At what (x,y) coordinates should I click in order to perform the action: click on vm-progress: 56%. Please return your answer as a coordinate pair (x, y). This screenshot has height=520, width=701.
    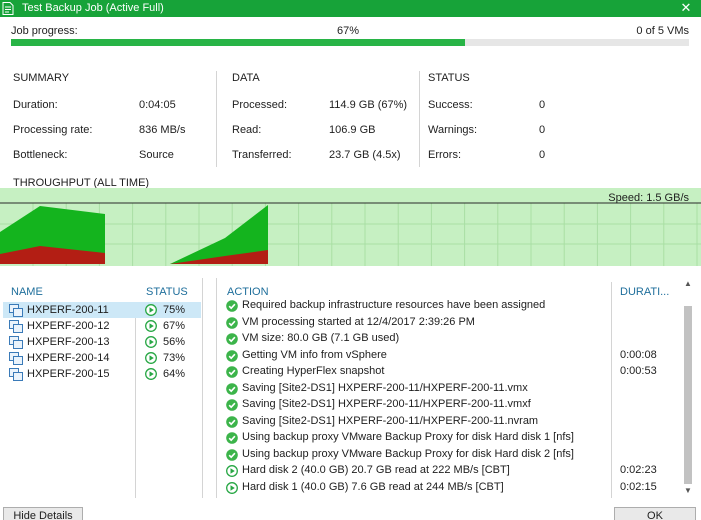
    Looking at the image, I should click on (174, 342).